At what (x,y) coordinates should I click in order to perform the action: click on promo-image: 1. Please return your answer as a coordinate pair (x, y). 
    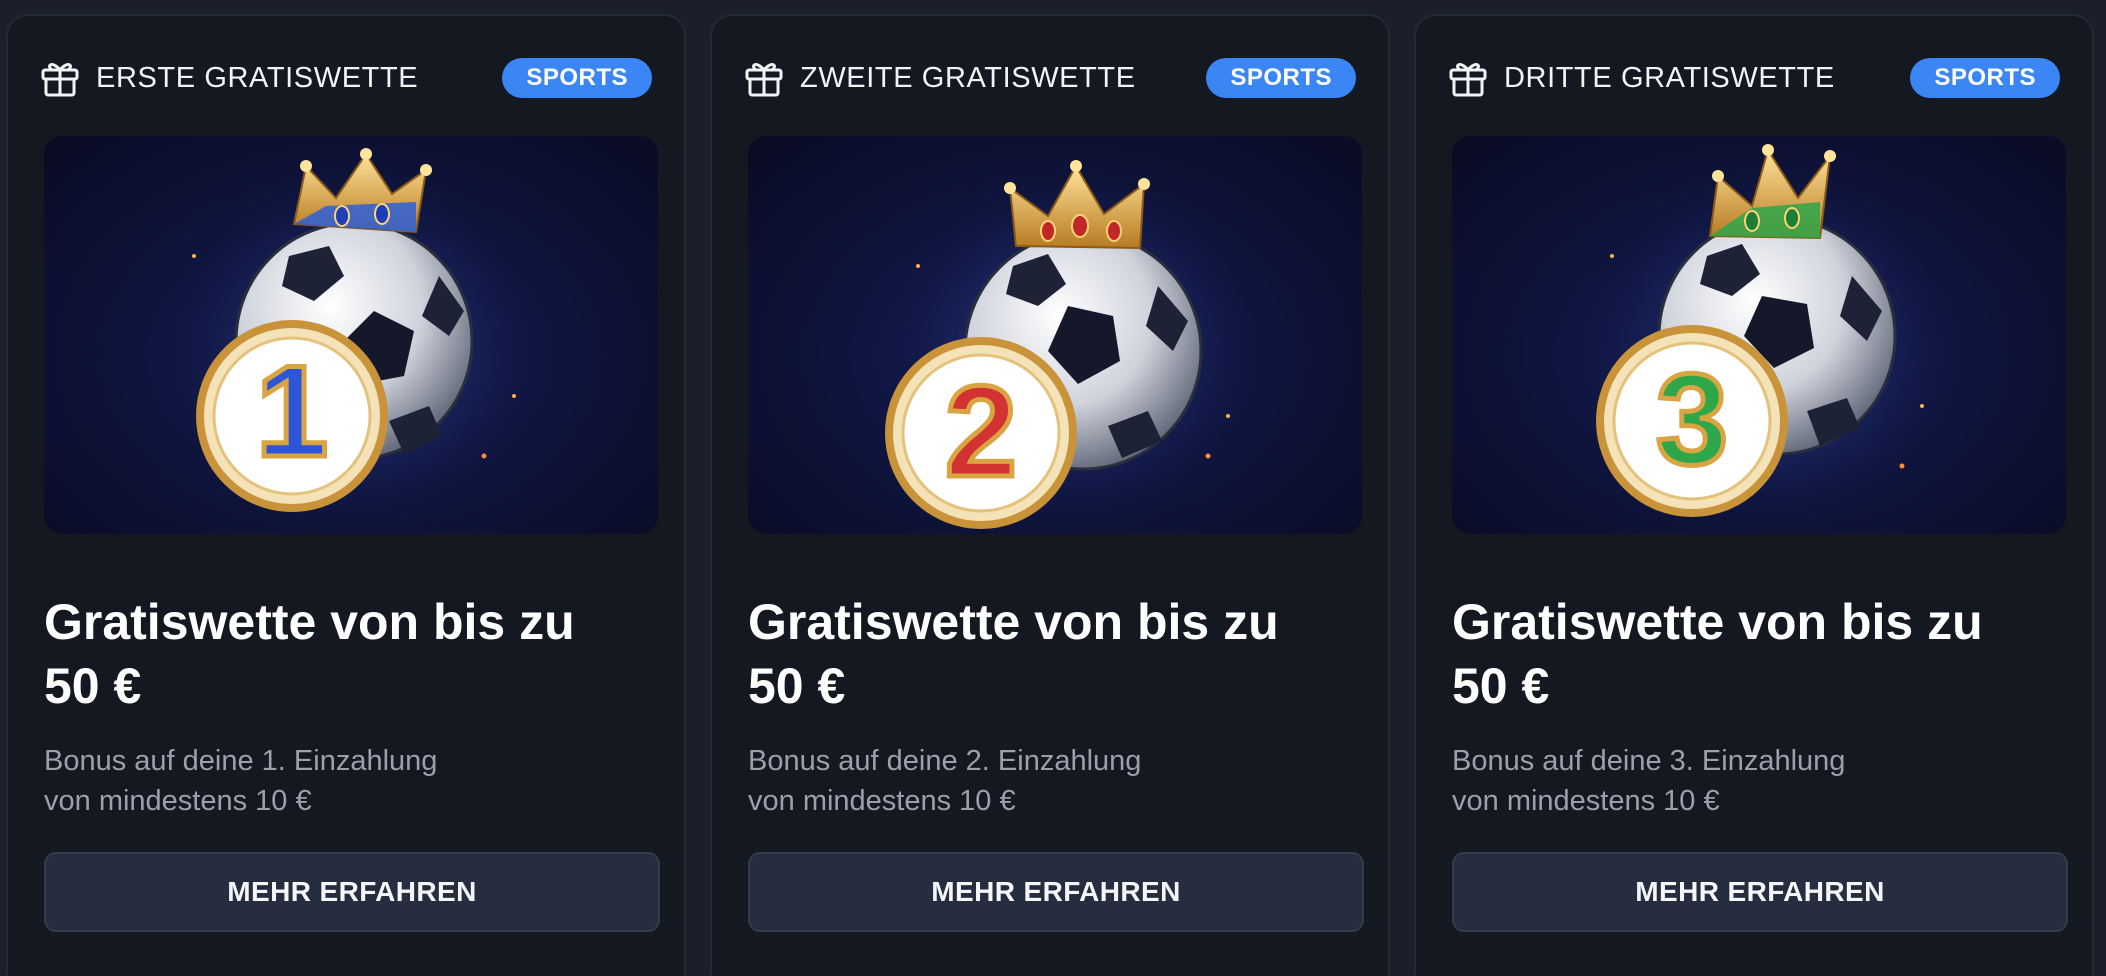
    Looking at the image, I should click on (351, 335).